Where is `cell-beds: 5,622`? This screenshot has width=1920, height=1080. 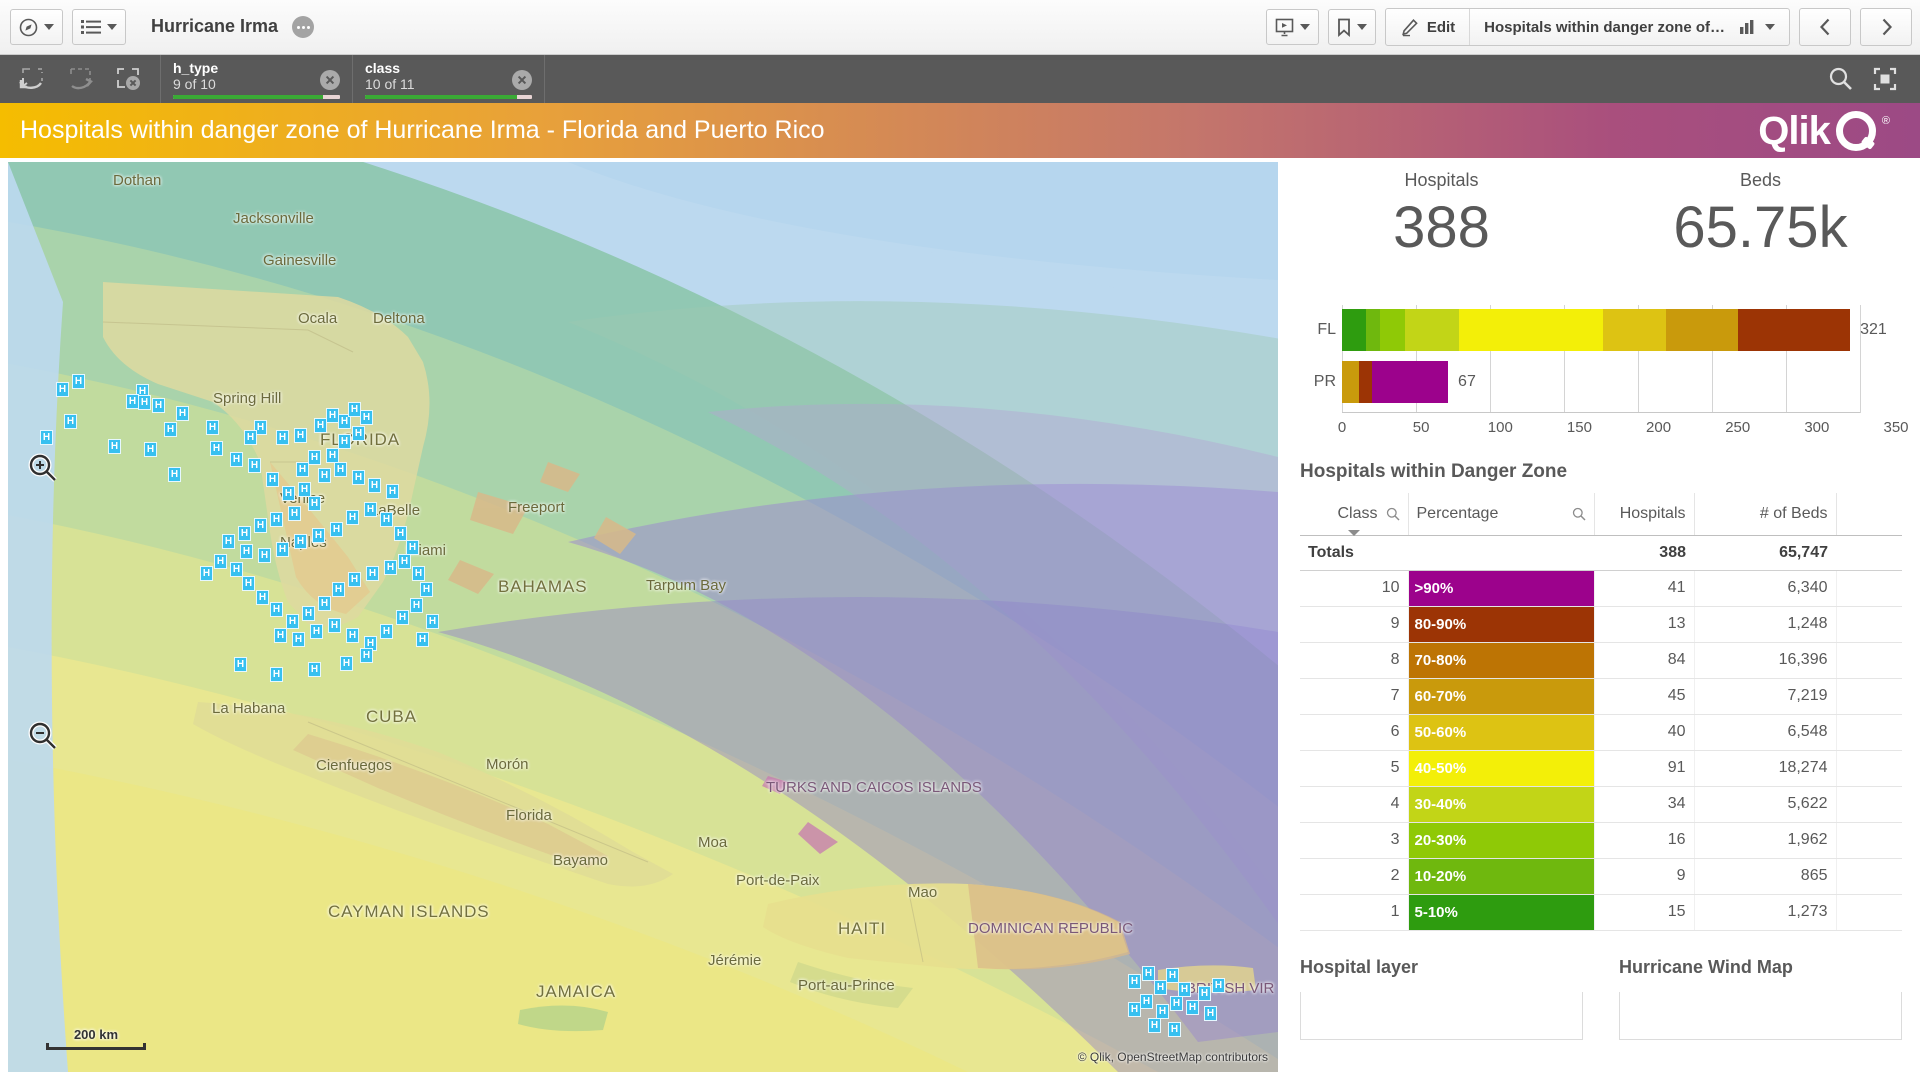 cell-beds: 5,622 is located at coordinates (1764, 804).